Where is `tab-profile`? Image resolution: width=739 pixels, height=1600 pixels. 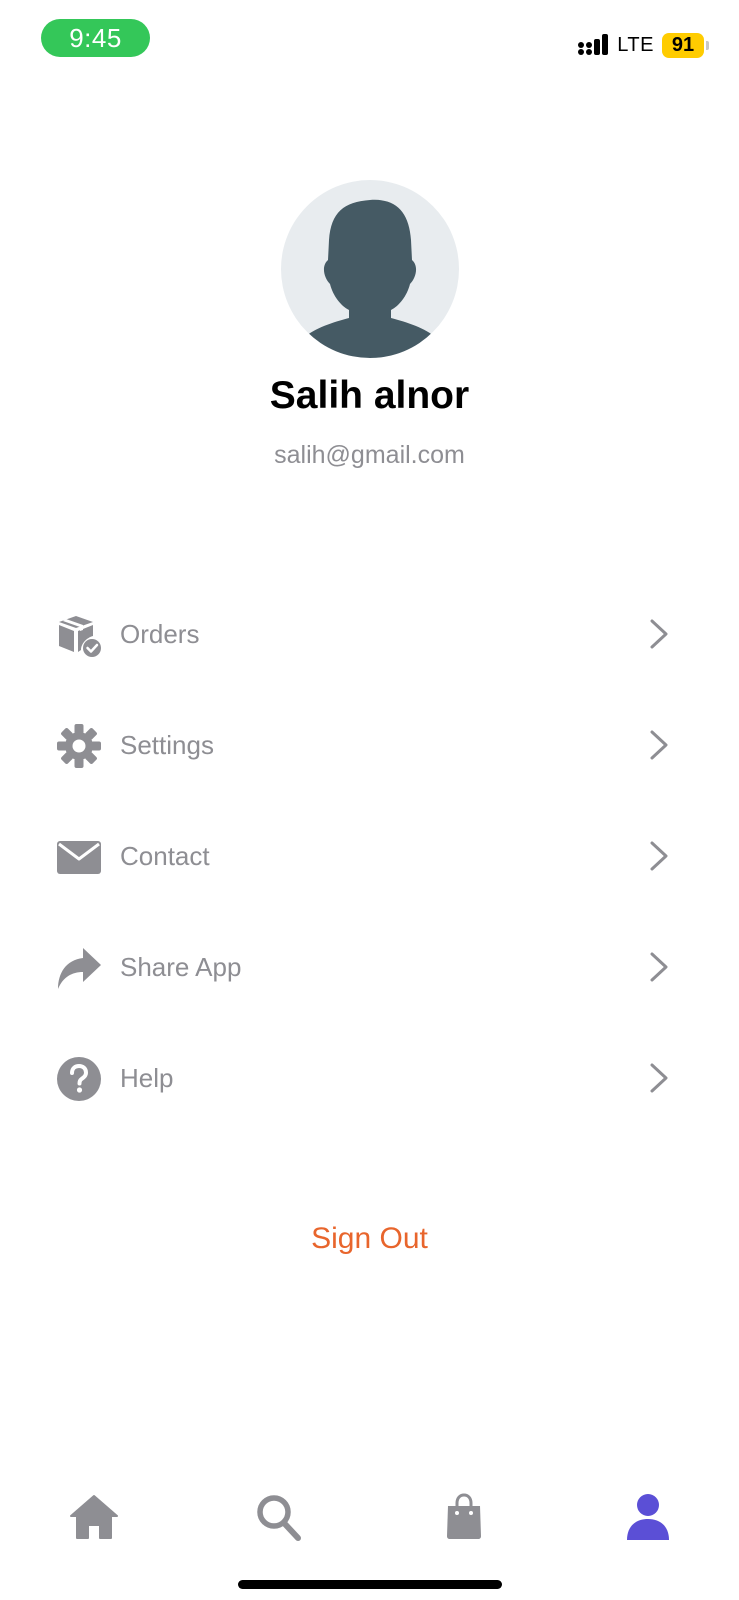 tab-profile is located at coordinates (648, 1517).